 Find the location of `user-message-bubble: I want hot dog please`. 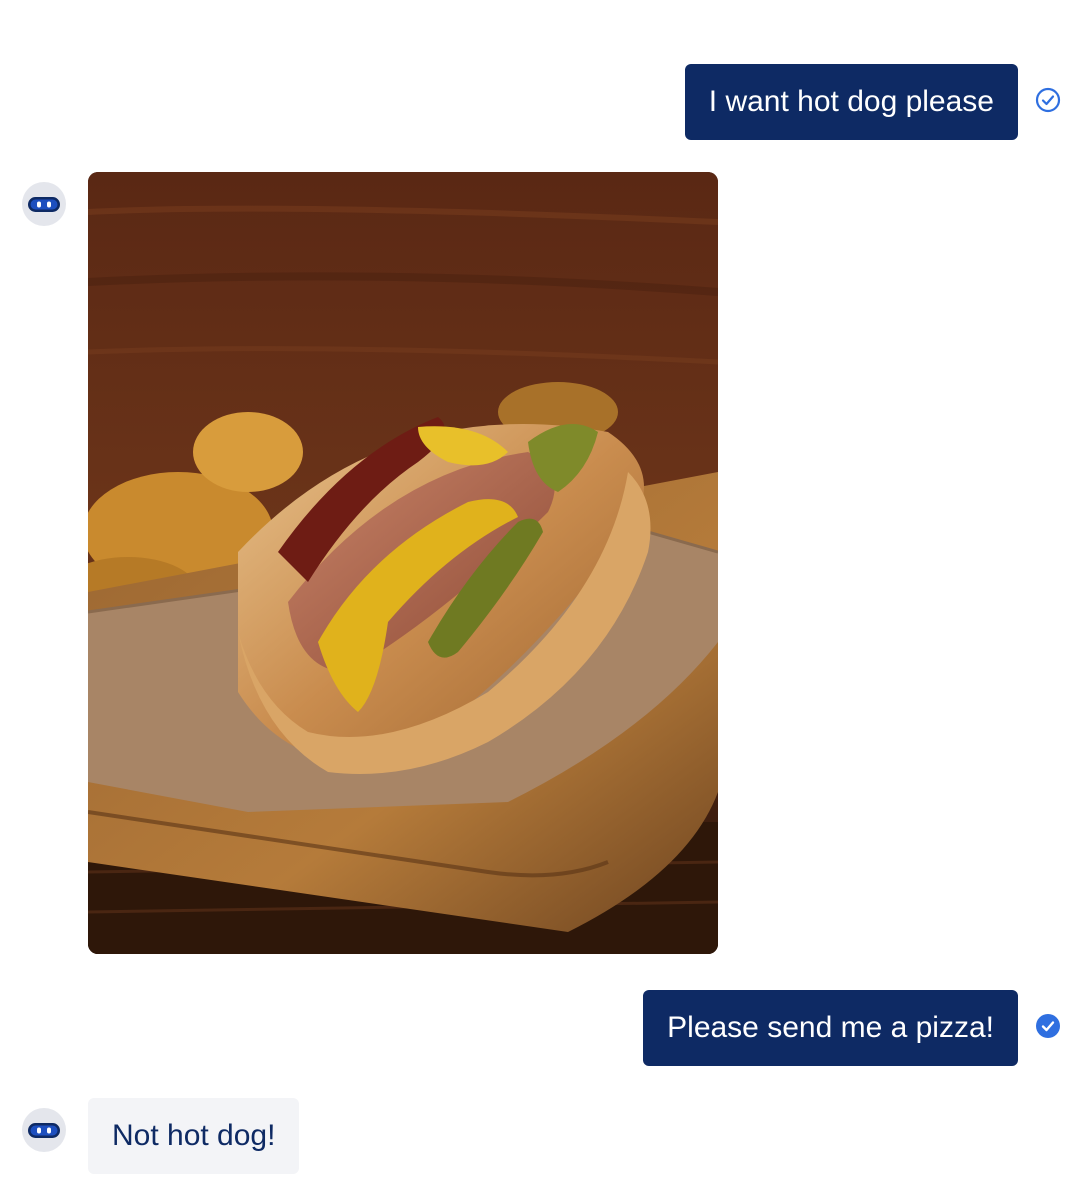

user-message-bubble: I want hot dog please is located at coordinates (851, 102).